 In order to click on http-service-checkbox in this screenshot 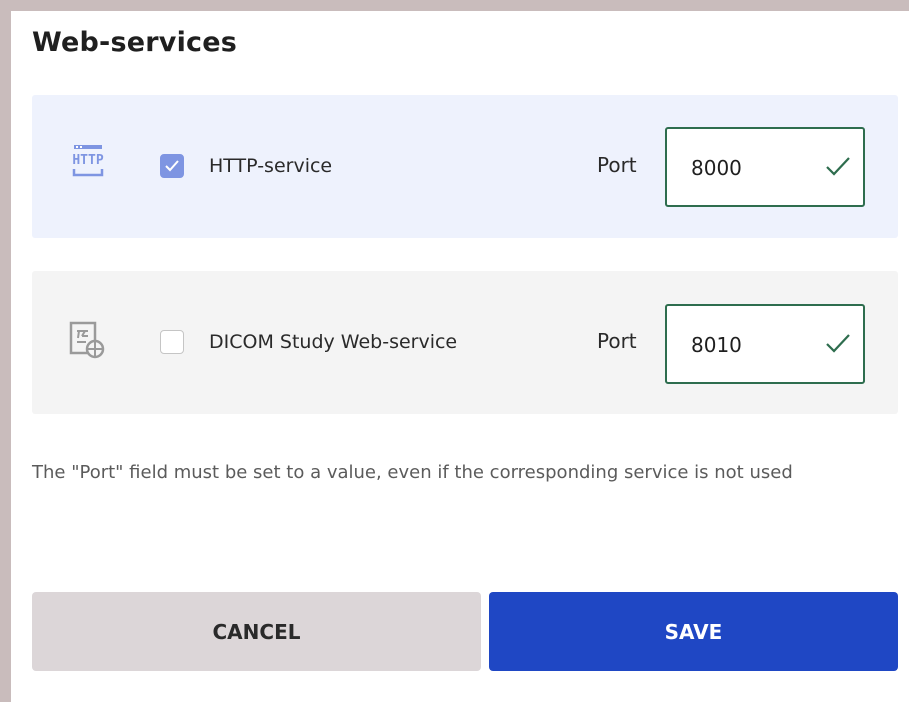, I will do `click(172, 166)`.